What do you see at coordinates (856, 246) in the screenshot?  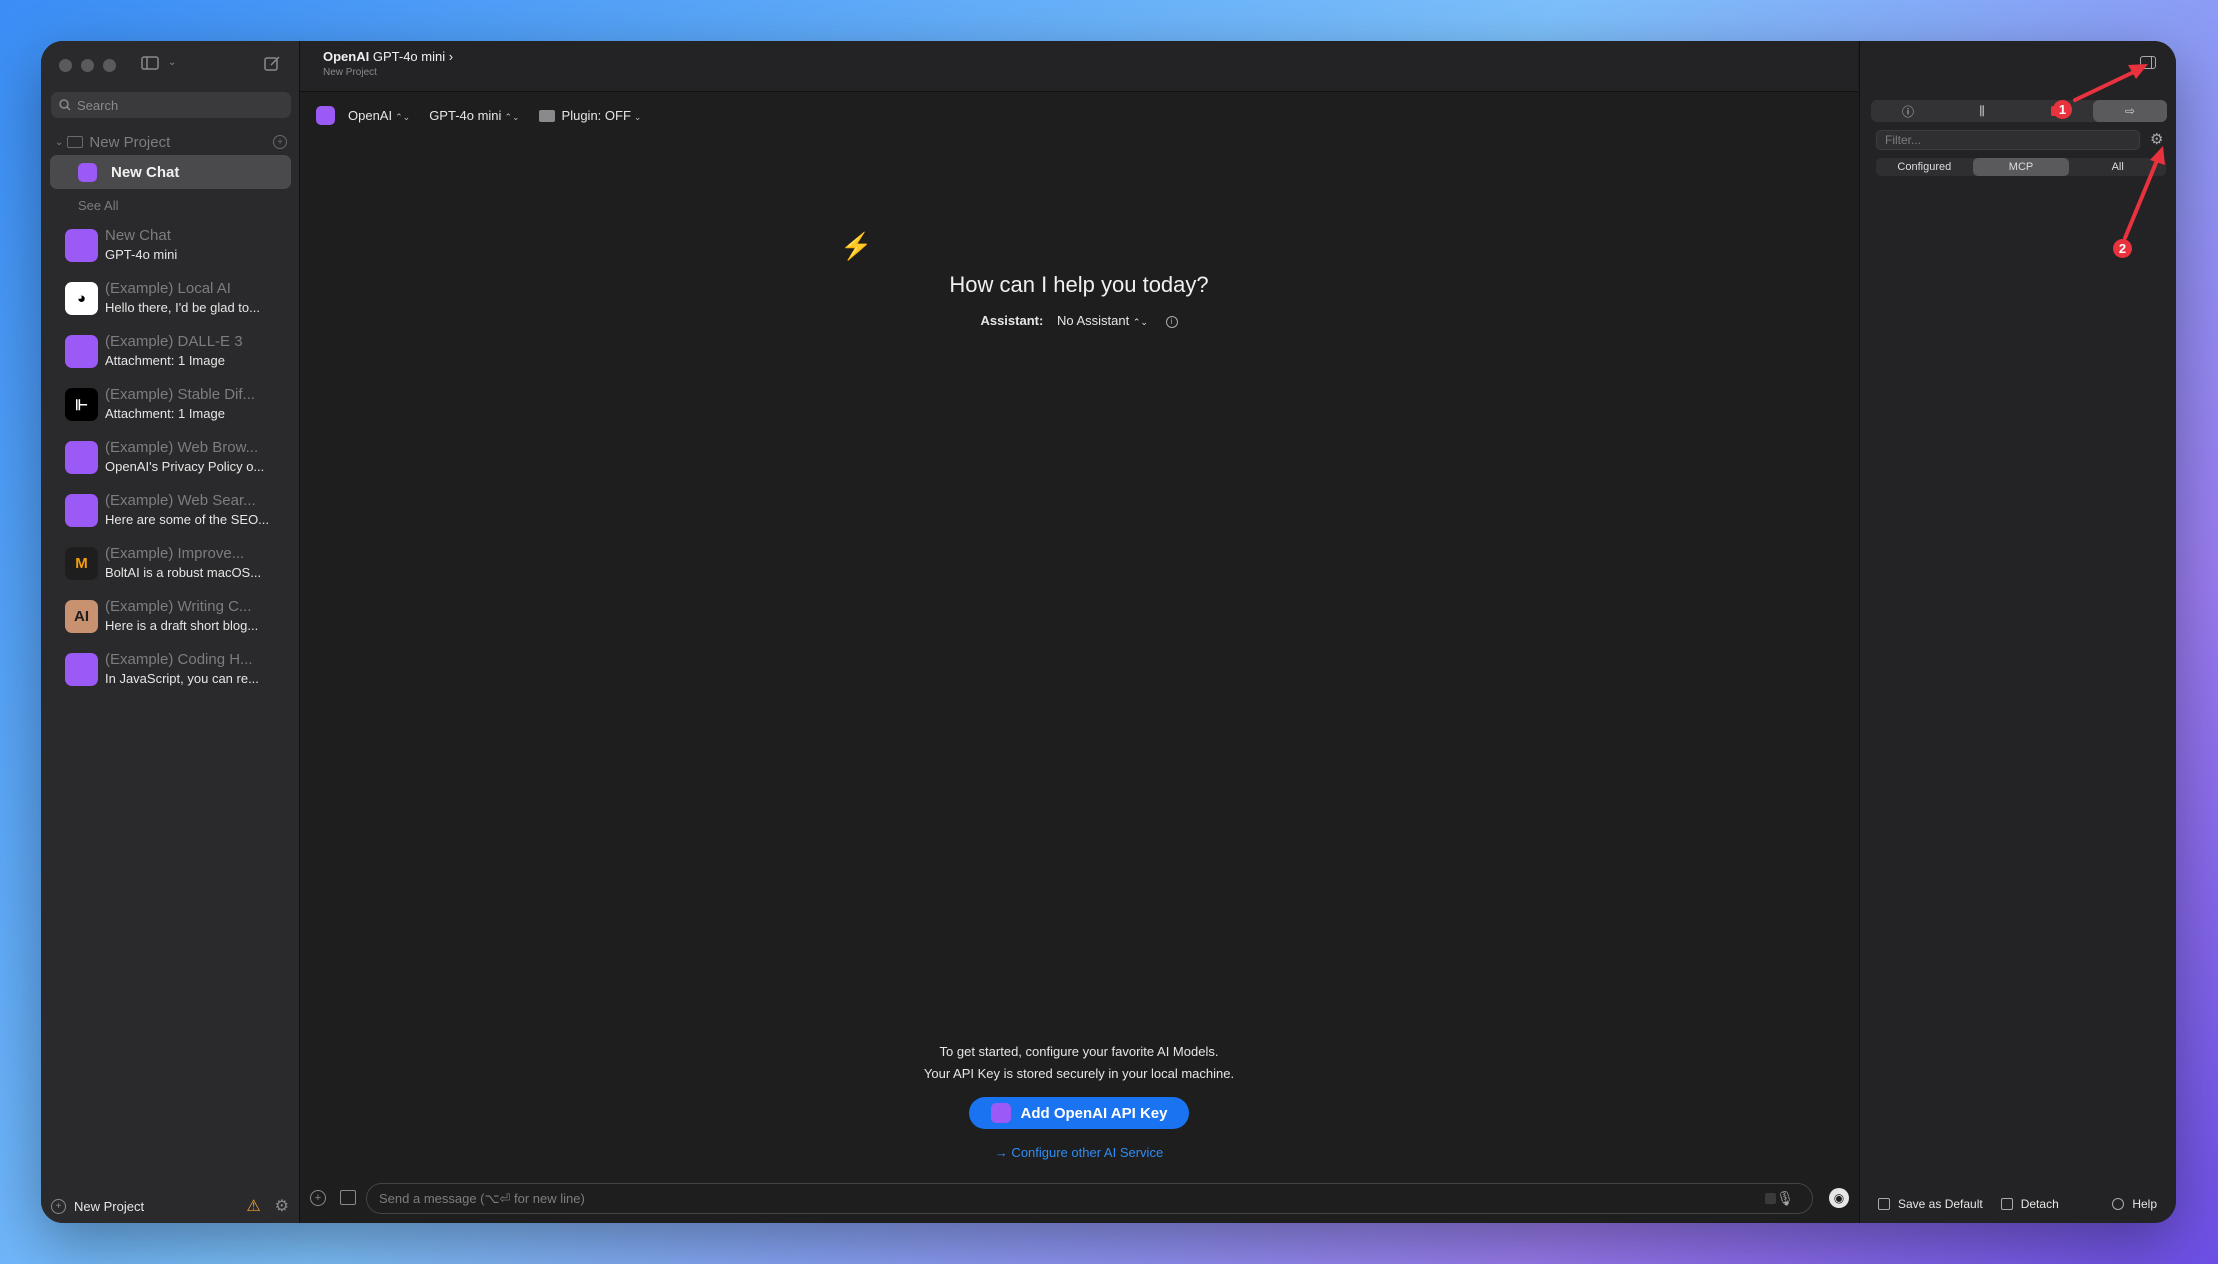 I see `bolt-icon: ⚡` at bounding box center [856, 246].